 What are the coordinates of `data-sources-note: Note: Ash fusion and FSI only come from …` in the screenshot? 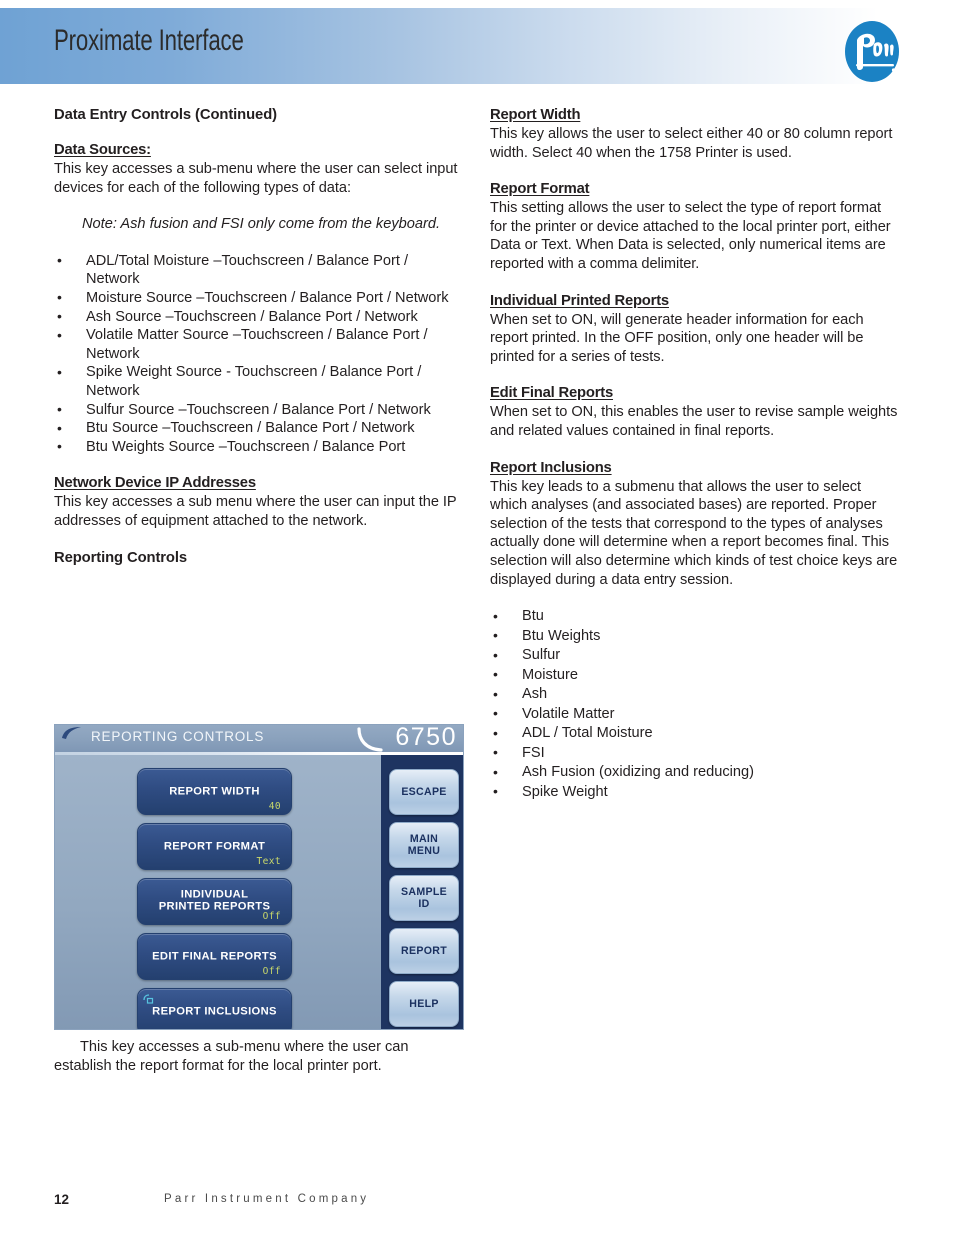 It's located at (261, 224).